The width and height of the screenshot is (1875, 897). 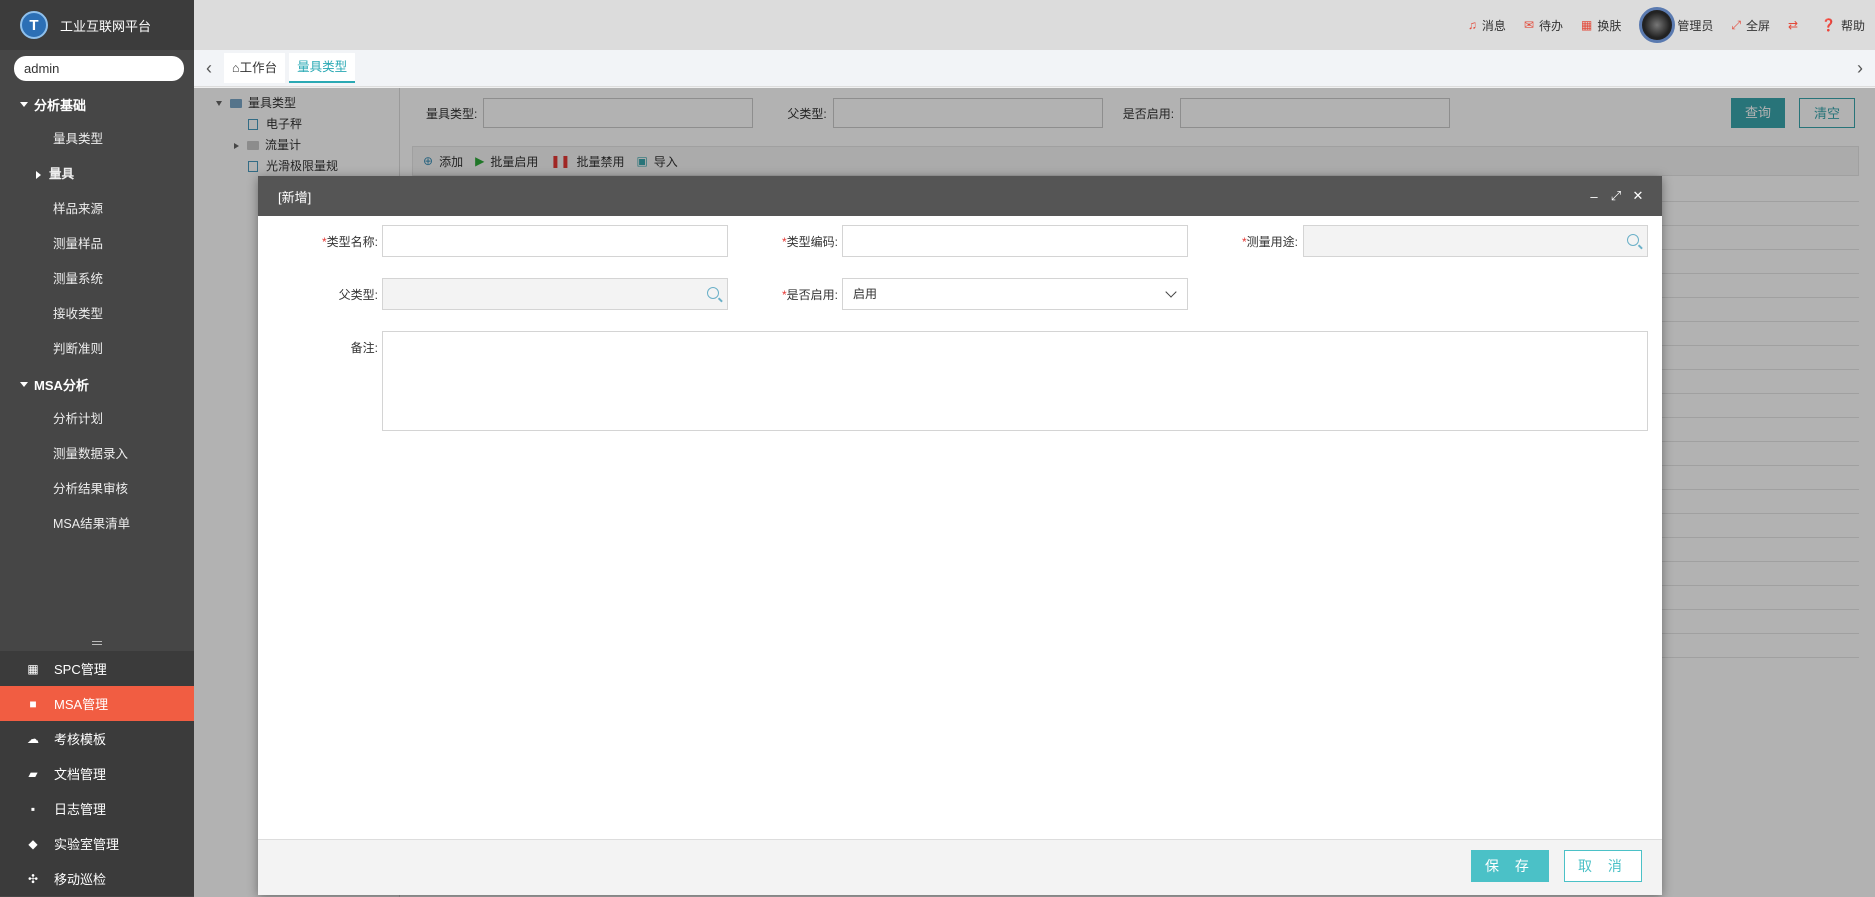 What do you see at coordinates (33, 738) in the screenshot?
I see `cloud-icon: ☁` at bounding box center [33, 738].